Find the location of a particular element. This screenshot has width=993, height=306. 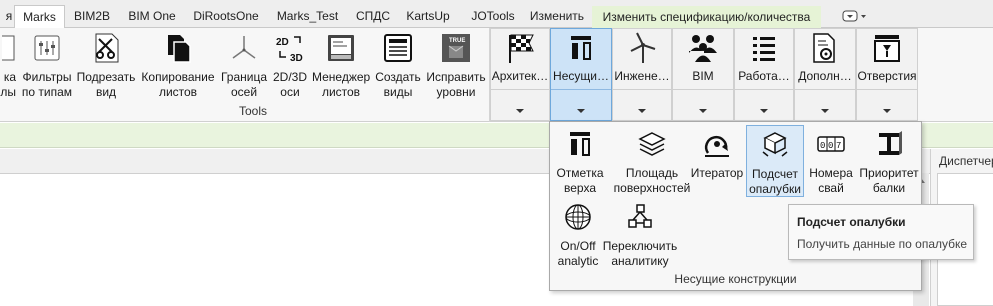

axes-boundary-label: Граница осей is located at coordinates (244, 84).